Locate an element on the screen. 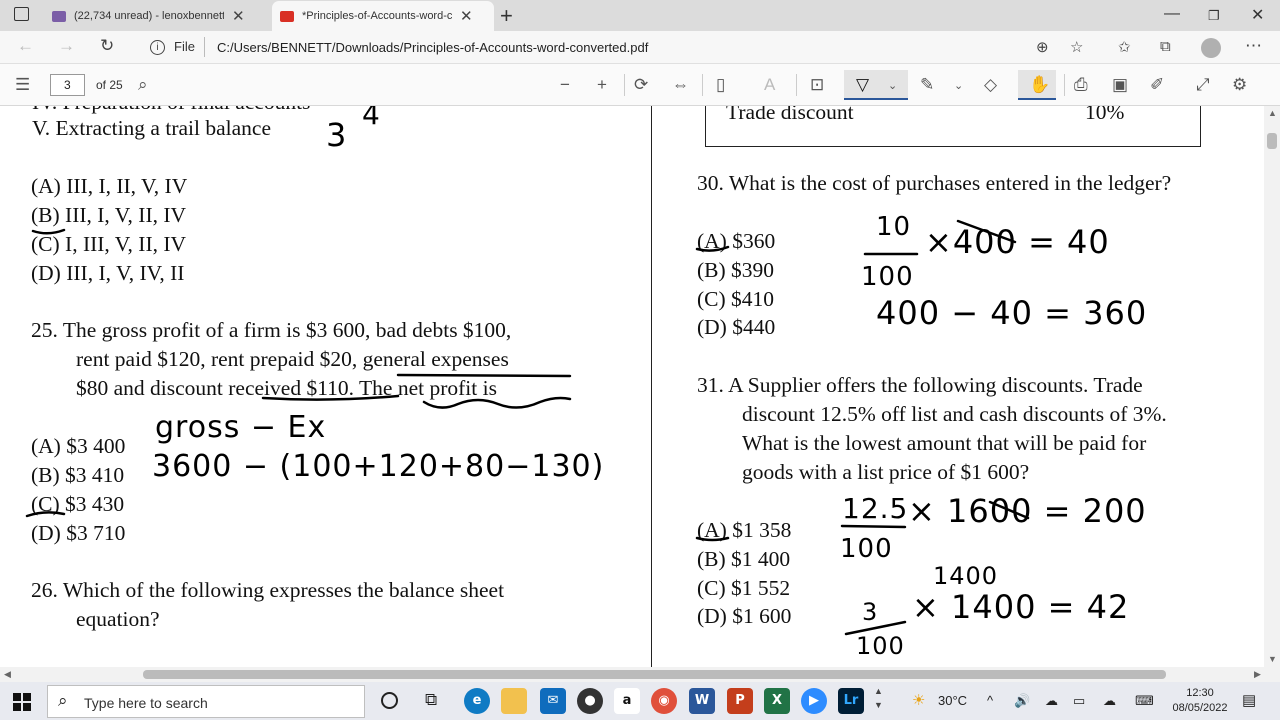 The image size is (1280, 720). keyboard-icon: ⌨ is located at coordinates (1144, 701).